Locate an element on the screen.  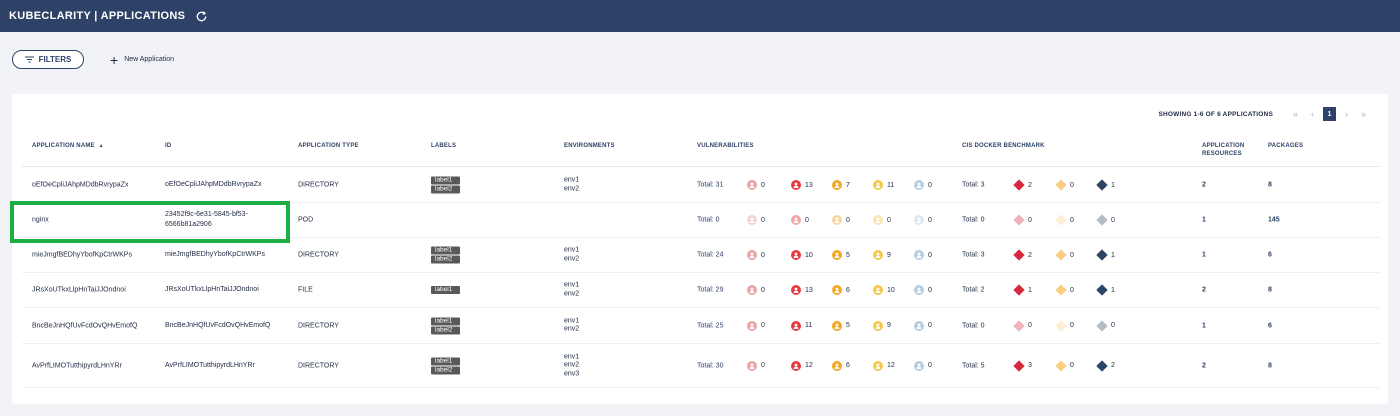
vulnerability-low-count: 12 is located at coordinates (884, 365).